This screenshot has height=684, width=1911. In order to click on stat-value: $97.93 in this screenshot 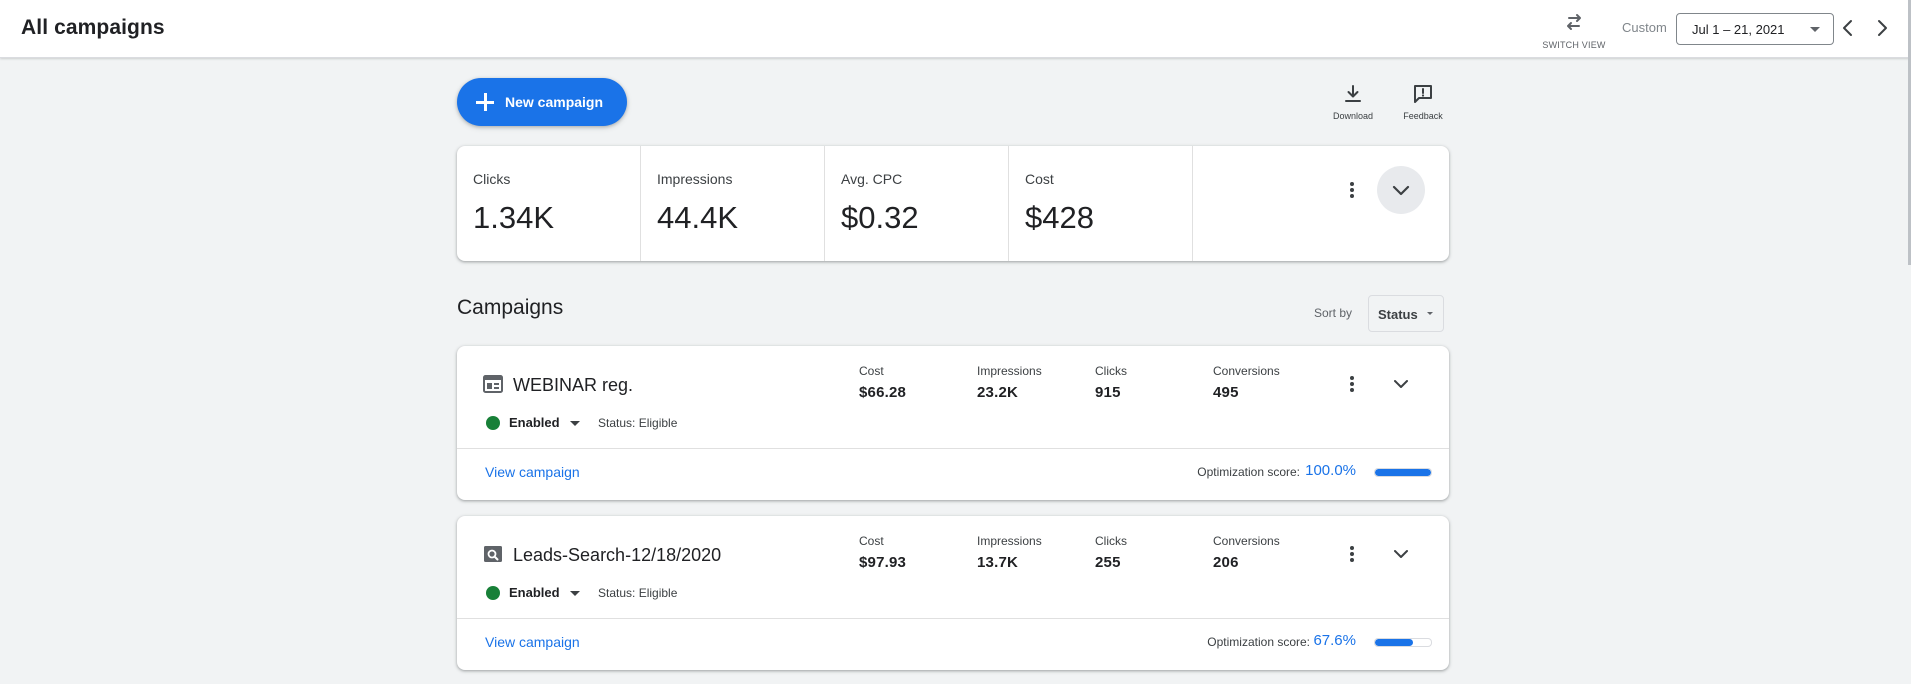, I will do `click(883, 562)`.